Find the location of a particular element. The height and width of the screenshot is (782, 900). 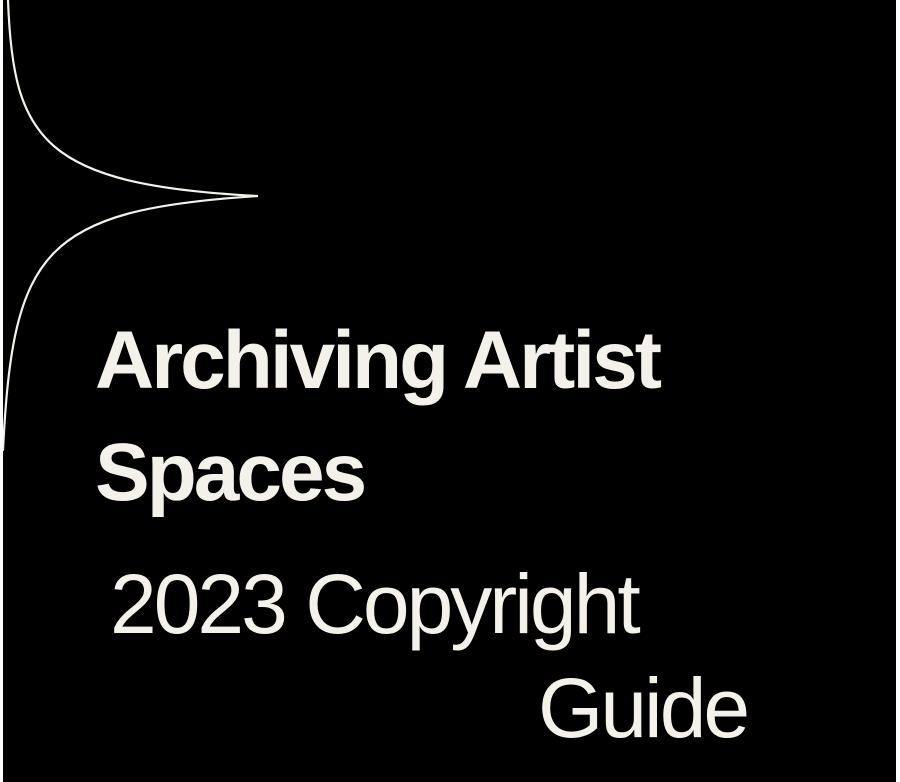

cover-subtitle-line-2: Guide is located at coordinates (644, 708).